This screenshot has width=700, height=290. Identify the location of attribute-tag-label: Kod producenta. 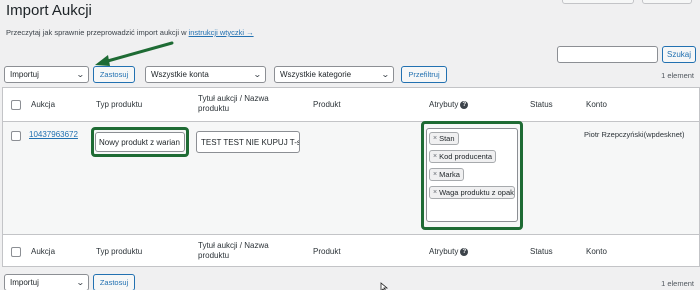
(466, 156).